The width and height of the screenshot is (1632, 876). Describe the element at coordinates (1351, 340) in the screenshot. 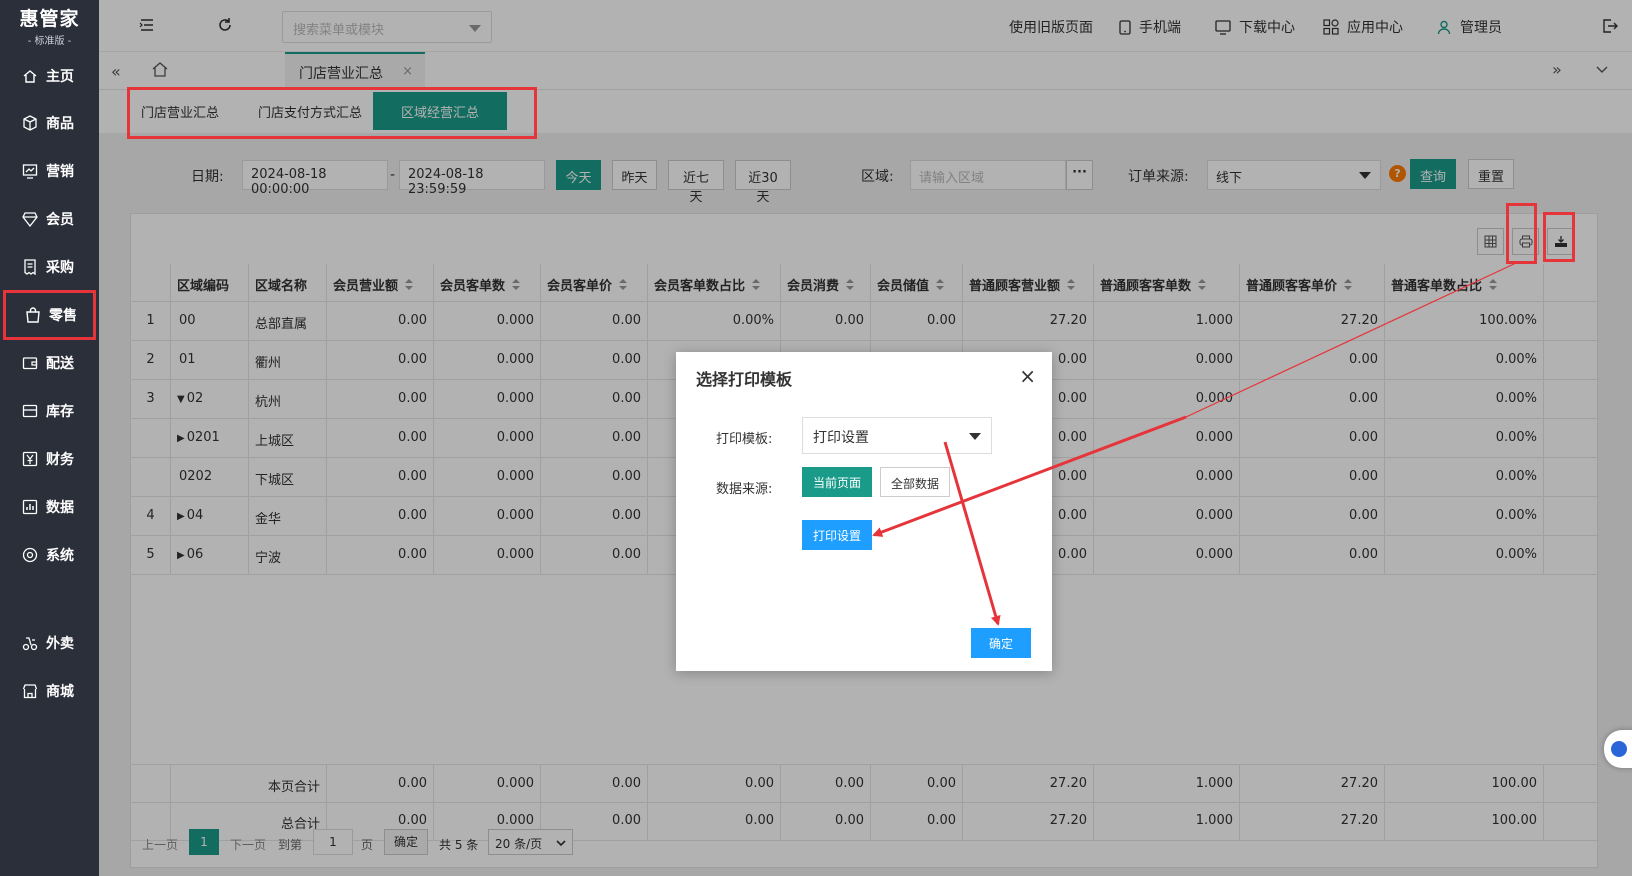

I see `arrow-line-thin` at that location.